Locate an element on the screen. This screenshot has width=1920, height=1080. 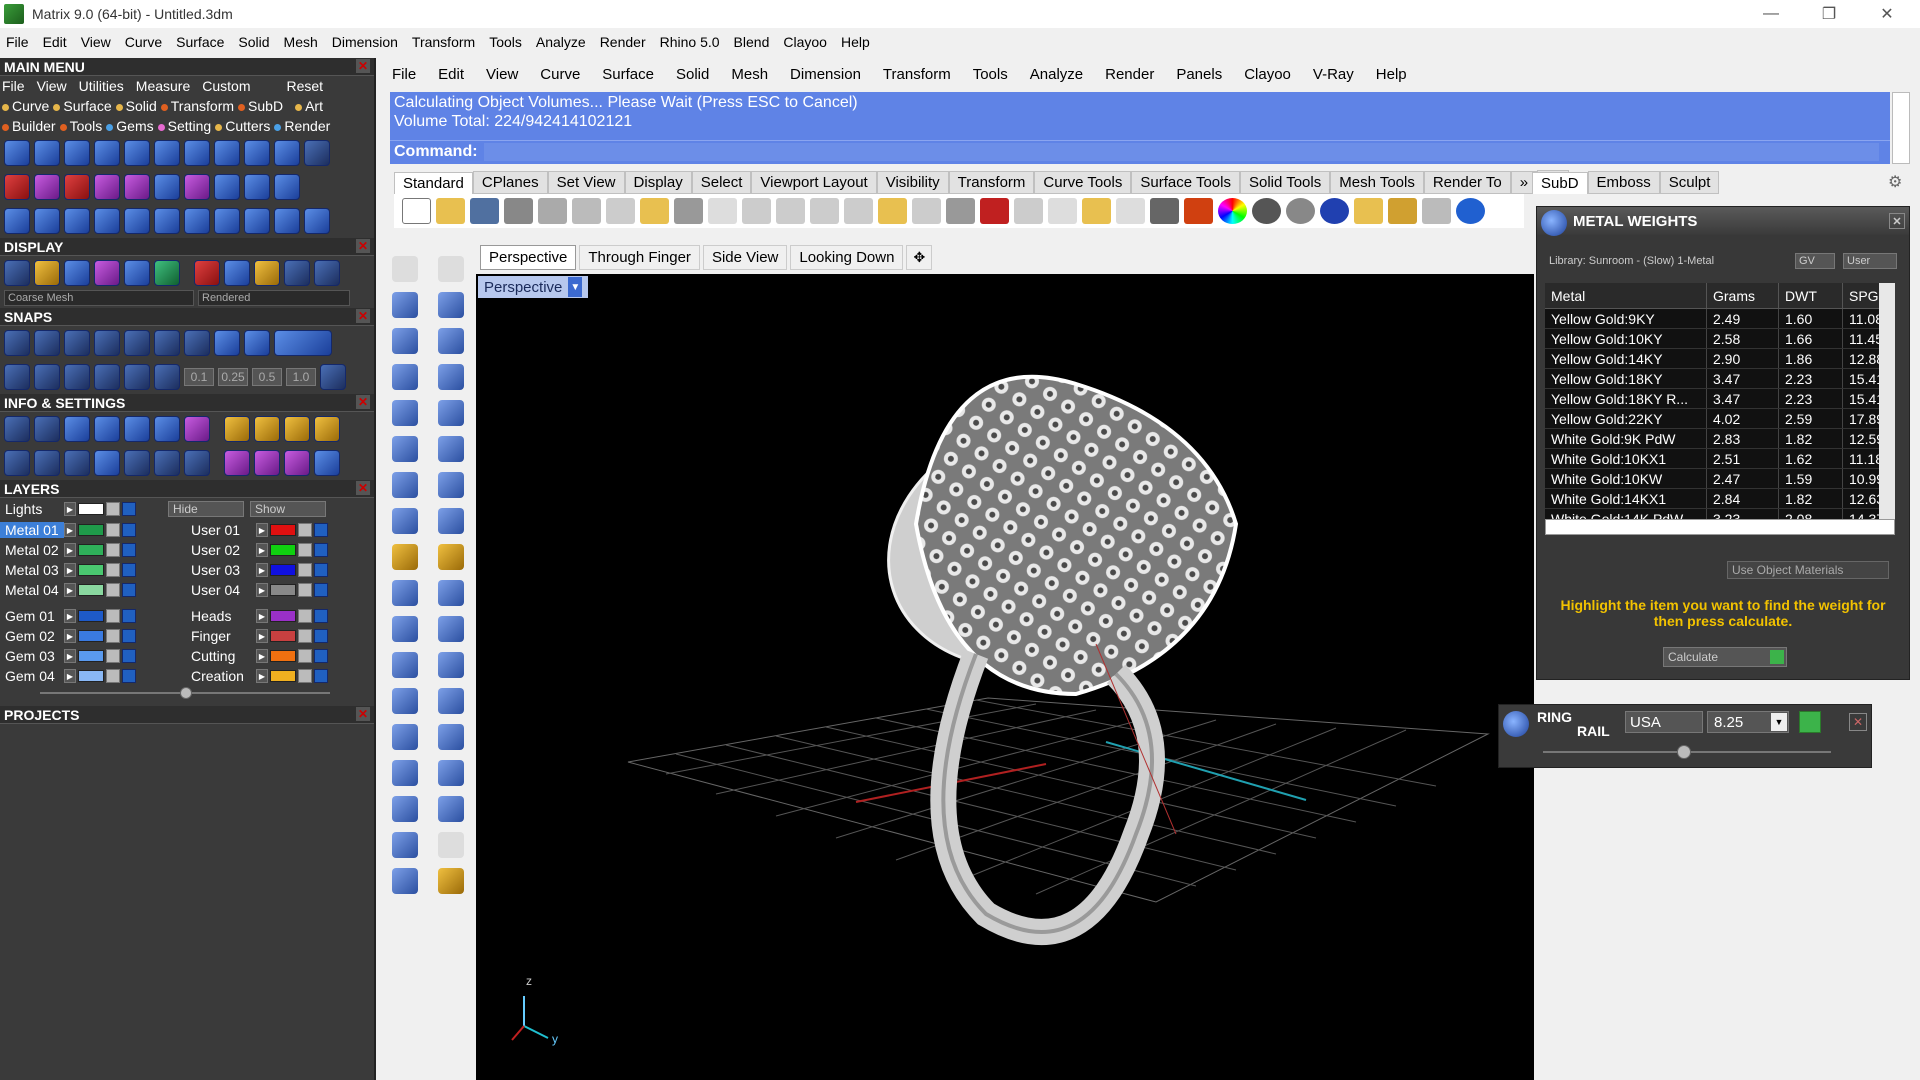
band-tool-icon is located at coordinates (107, 153).